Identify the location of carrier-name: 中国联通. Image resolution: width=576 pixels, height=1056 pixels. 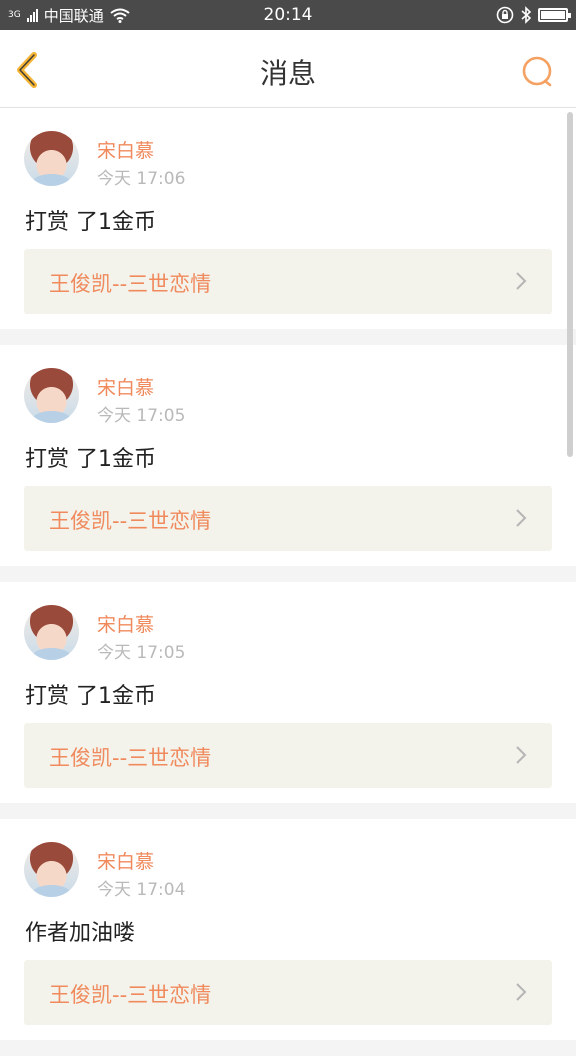
(73, 15).